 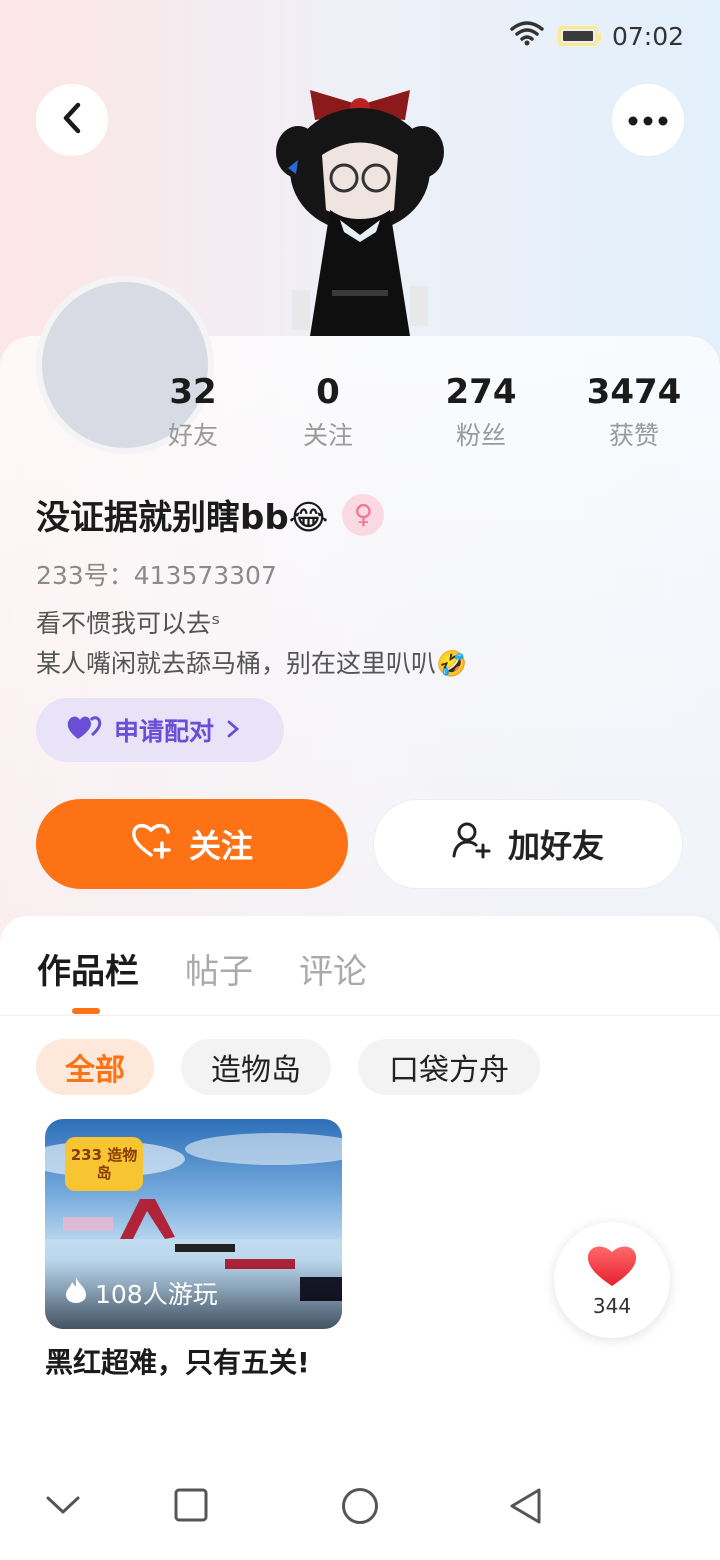 What do you see at coordinates (156, 1294) in the screenshot?
I see `play-count-text: 108人游玩` at bounding box center [156, 1294].